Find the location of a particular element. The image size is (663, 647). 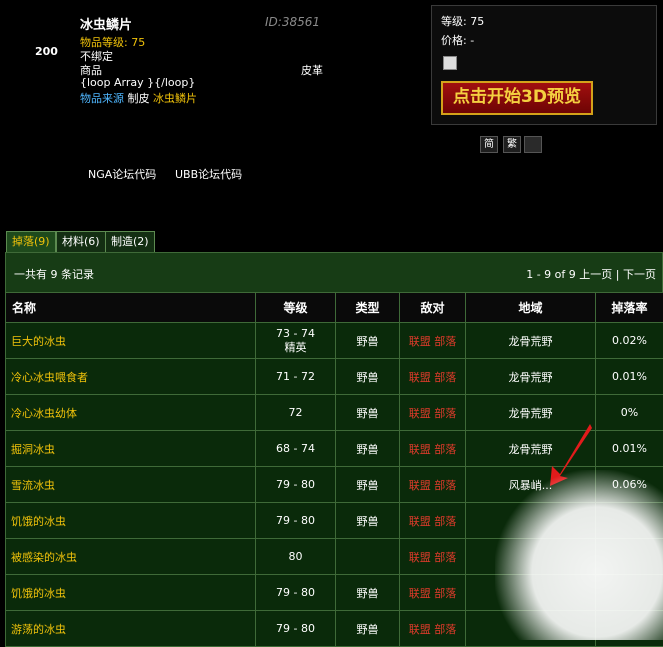

col-type-header: 类型 is located at coordinates (368, 308).